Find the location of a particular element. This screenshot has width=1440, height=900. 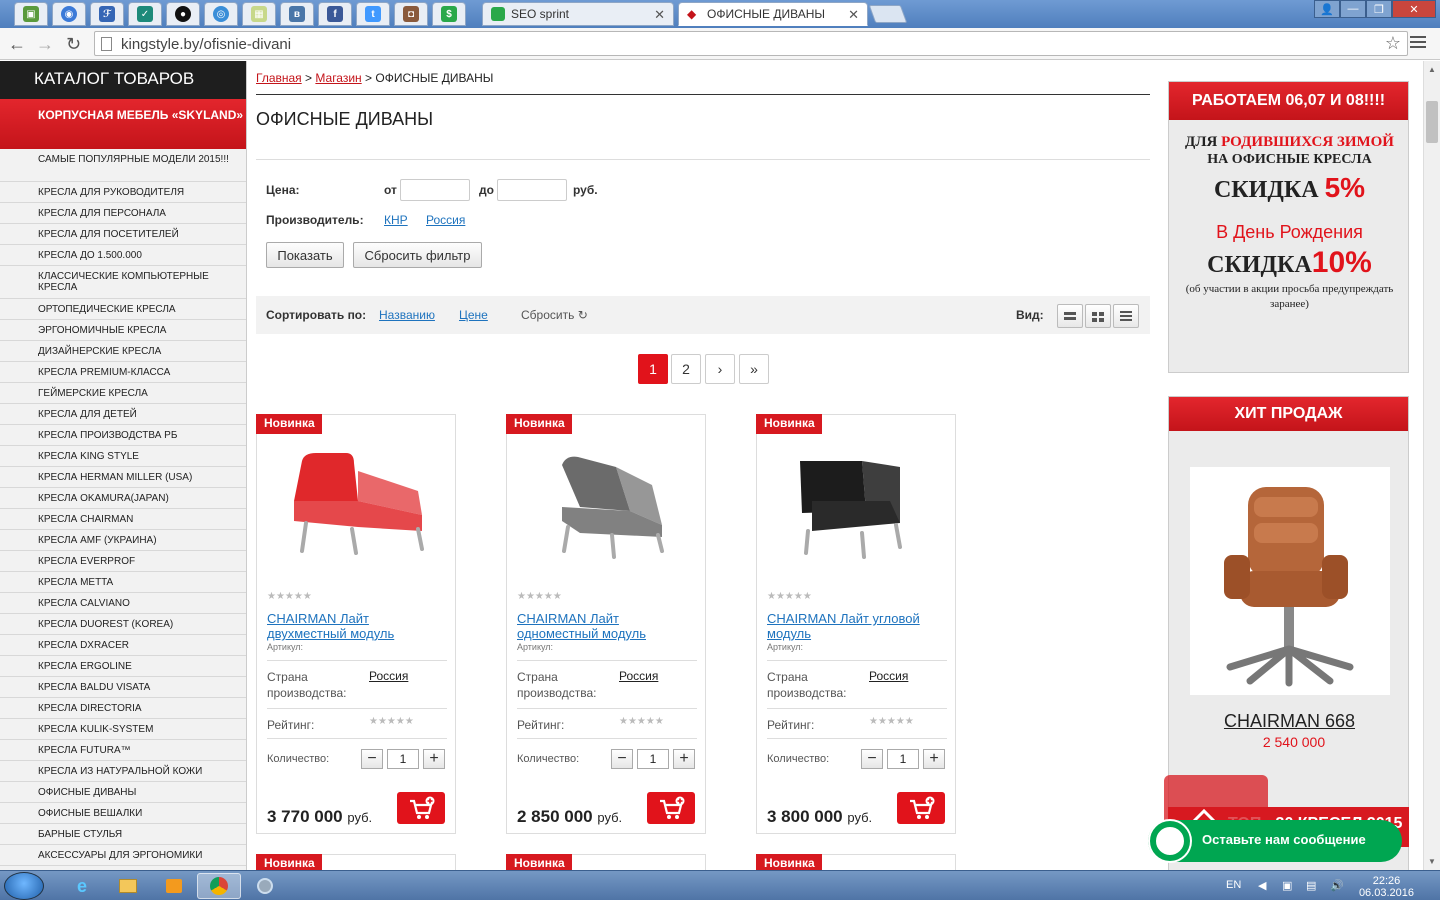

pinned-tab: ✓ is located at coordinates (145, 14).